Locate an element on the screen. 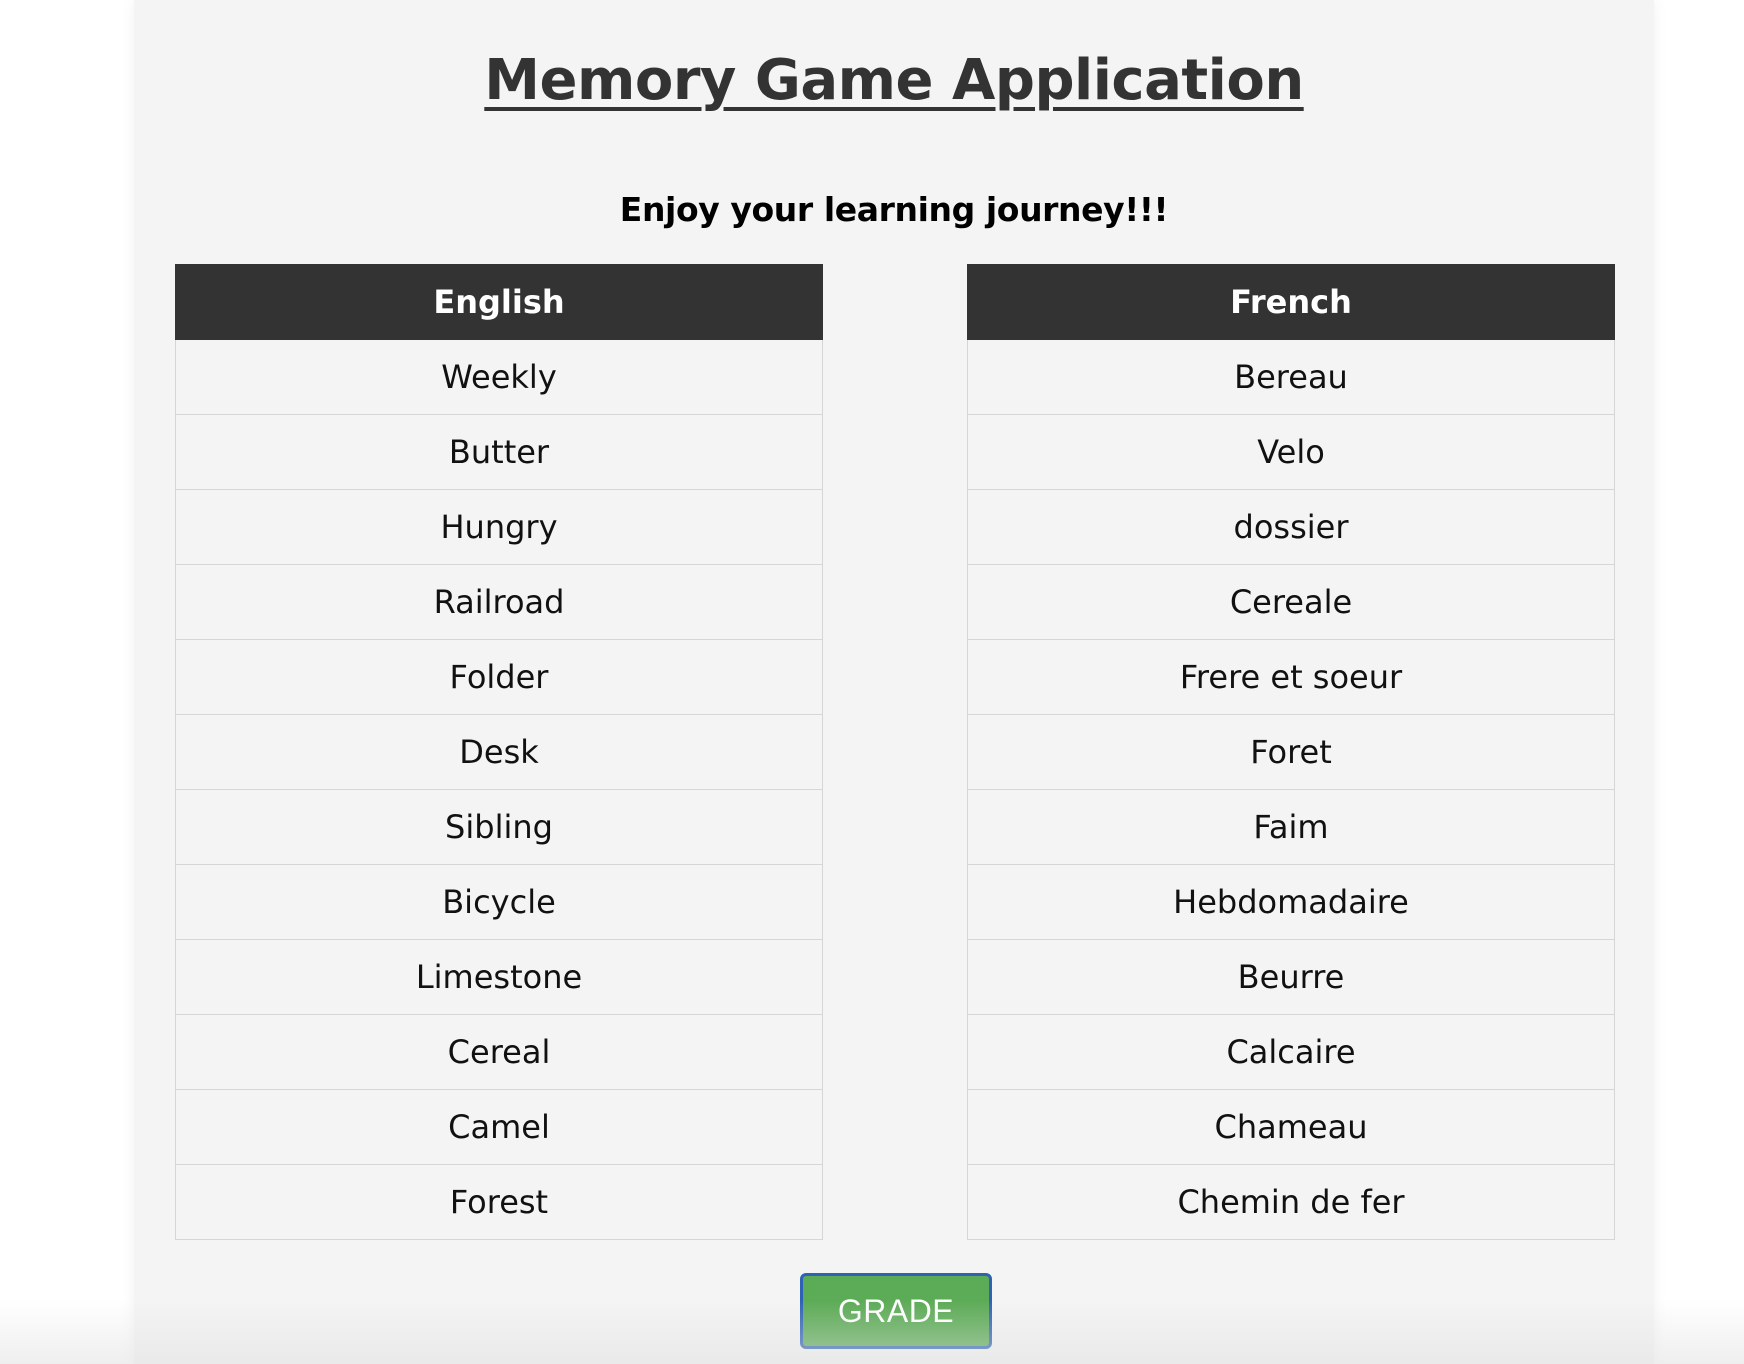  french-word-cell: Foret is located at coordinates (1291, 752).